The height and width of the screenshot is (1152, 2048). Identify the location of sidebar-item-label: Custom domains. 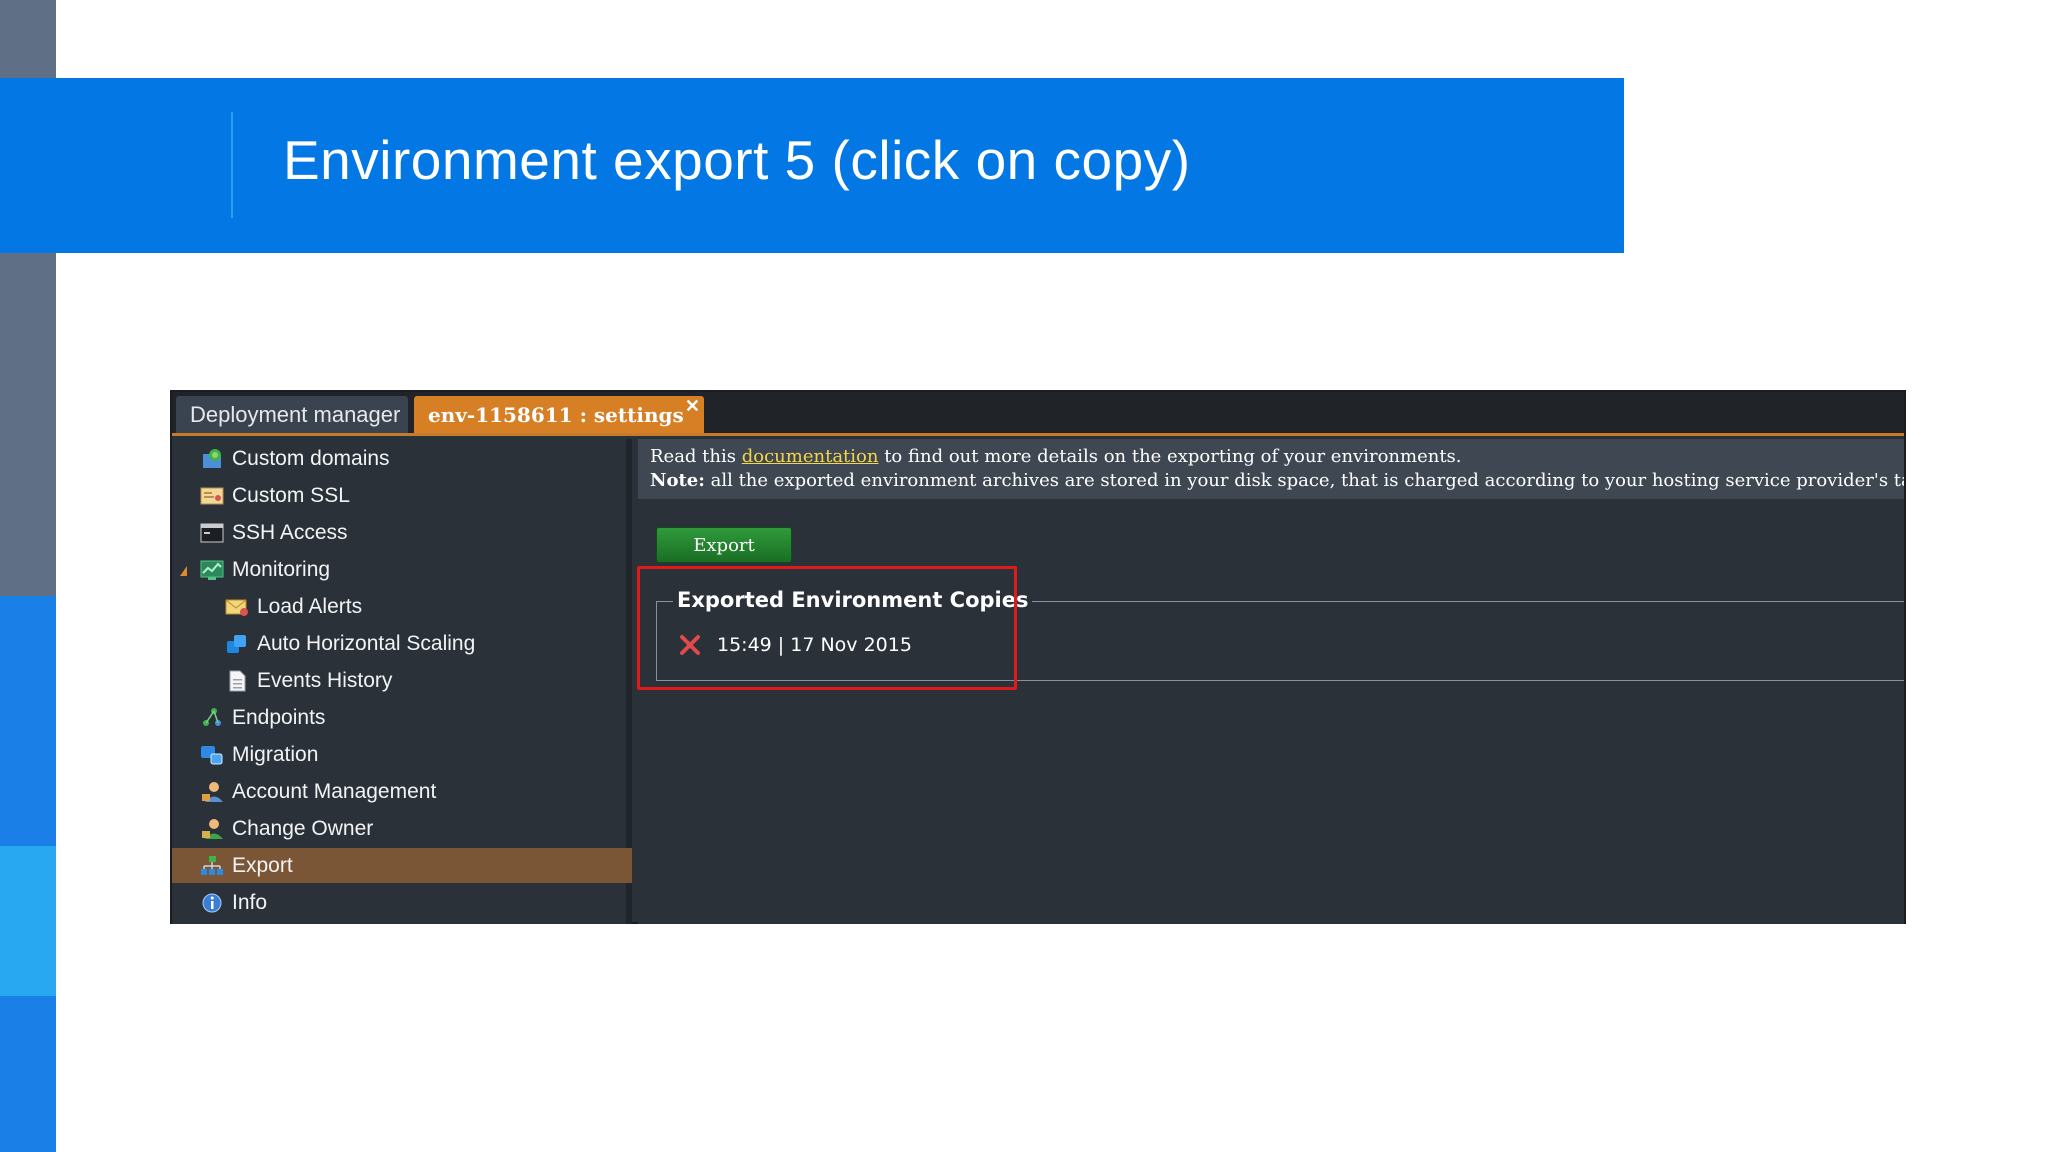
(311, 458).